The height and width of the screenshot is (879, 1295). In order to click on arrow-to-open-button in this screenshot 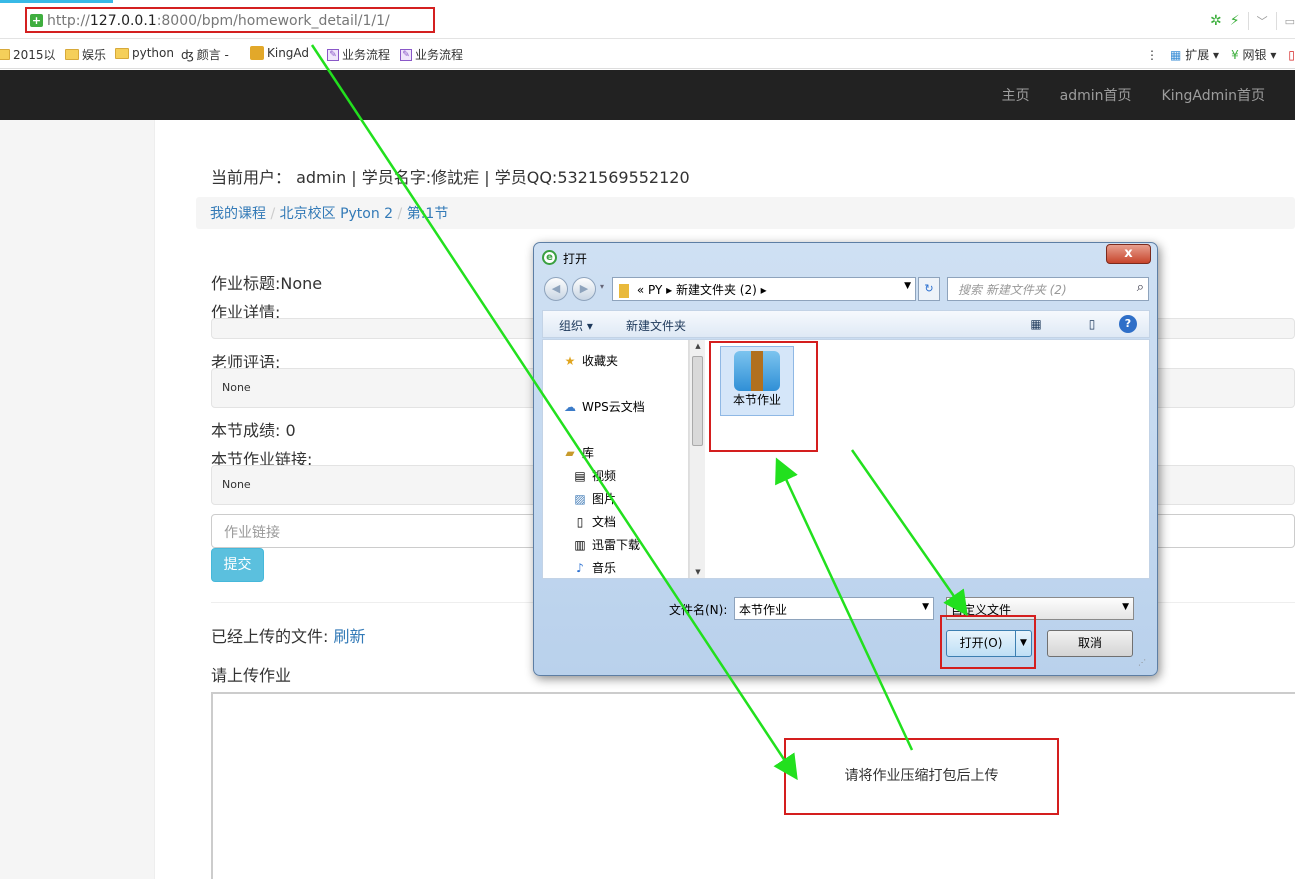, I will do `click(909, 533)`.